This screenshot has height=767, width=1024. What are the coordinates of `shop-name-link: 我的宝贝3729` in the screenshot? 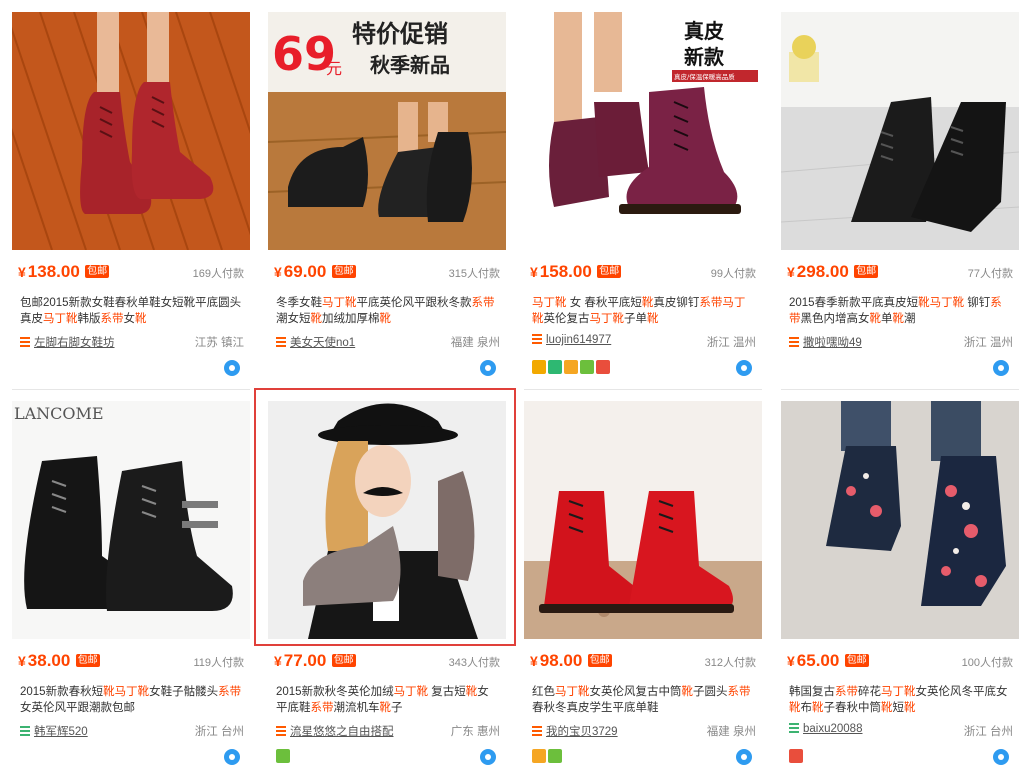 It's located at (582, 732).